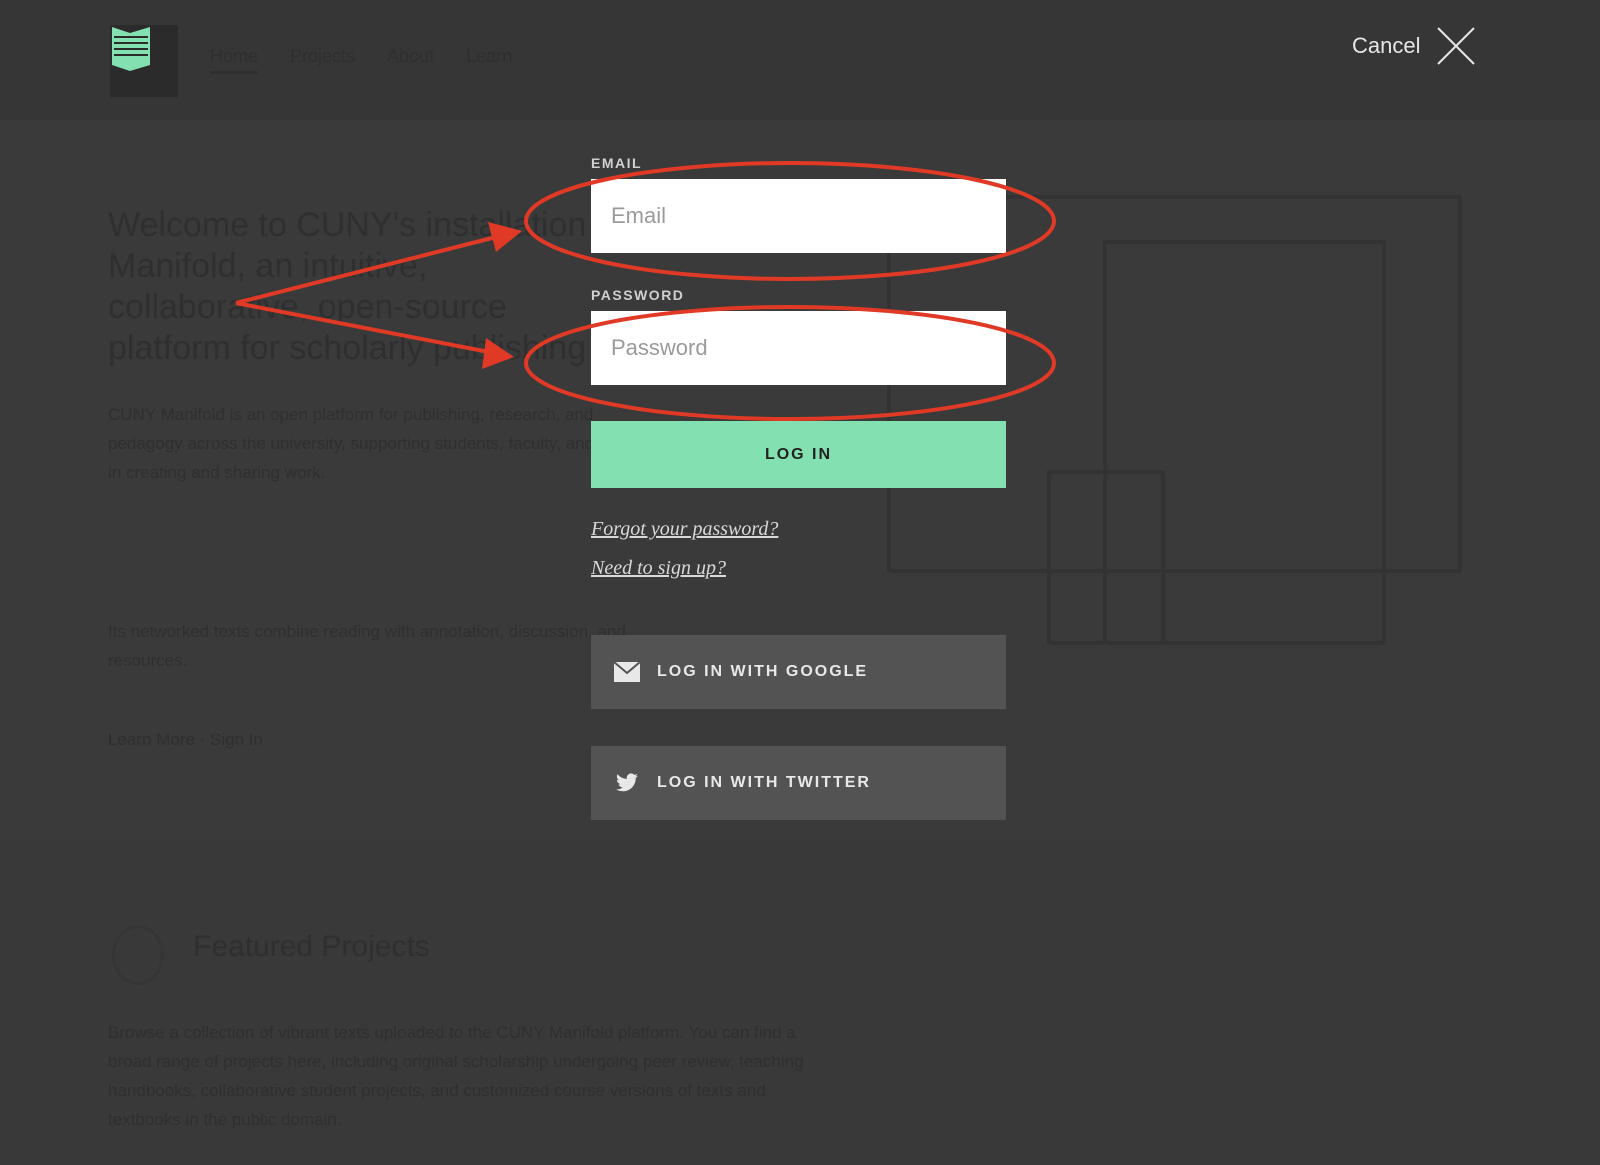 Image resolution: width=1600 pixels, height=1165 pixels. What do you see at coordinates (311, 946) in the screenshot?
I see `featured-title: Featured Projects` at bounding box center [311, 946].